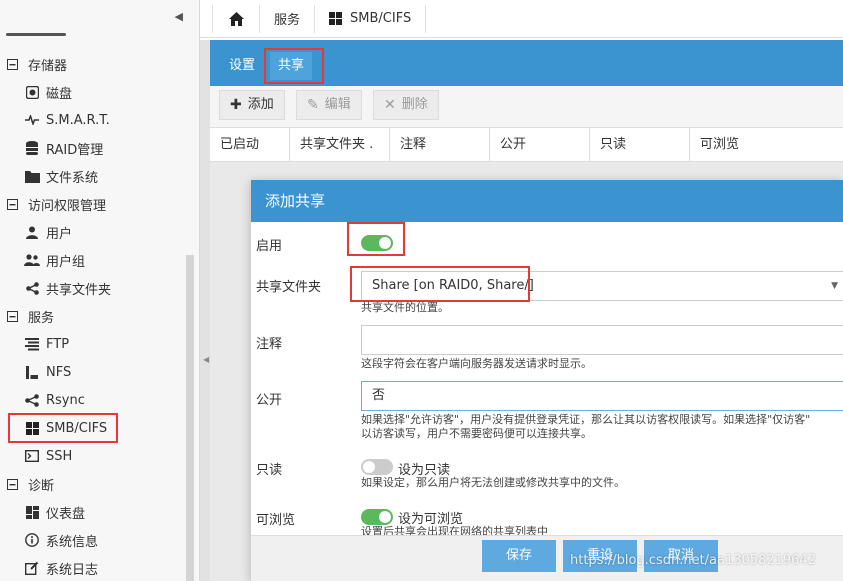 The height and width of the screenshot is (581, 843). What do you see at coordinates (32, 540) in the screenshot?
I see `info-icon` at bounding box center [32, 540].